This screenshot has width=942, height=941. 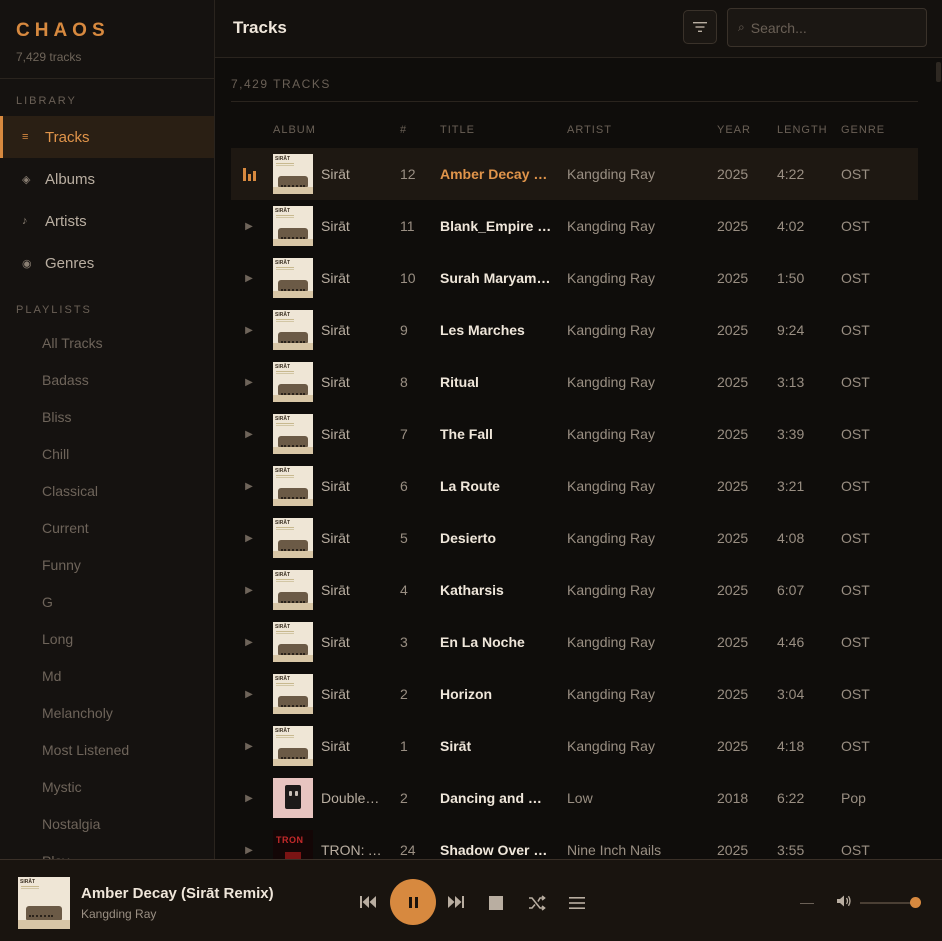 What do you see at coordinates (107, 490) in the screenshot?
I see `playlist-item: Classical` at bounding box center [107, 490].